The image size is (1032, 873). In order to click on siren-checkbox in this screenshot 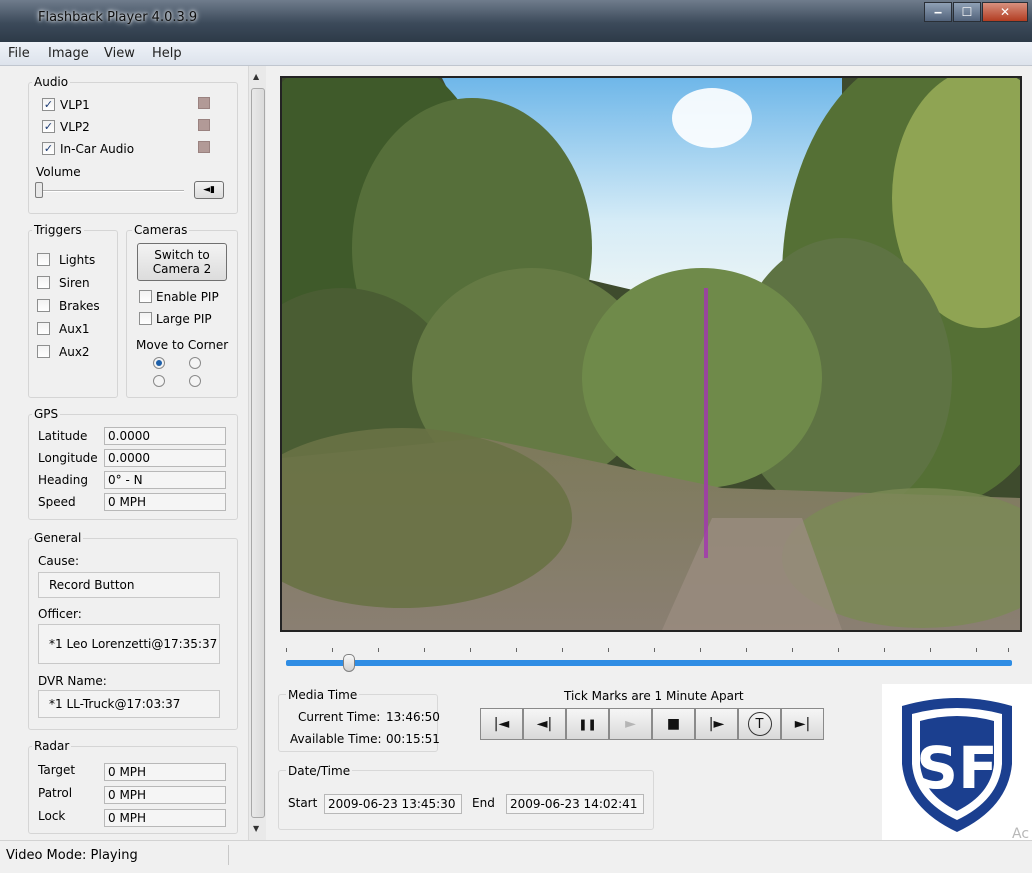, I will do `click(43, 282)`.